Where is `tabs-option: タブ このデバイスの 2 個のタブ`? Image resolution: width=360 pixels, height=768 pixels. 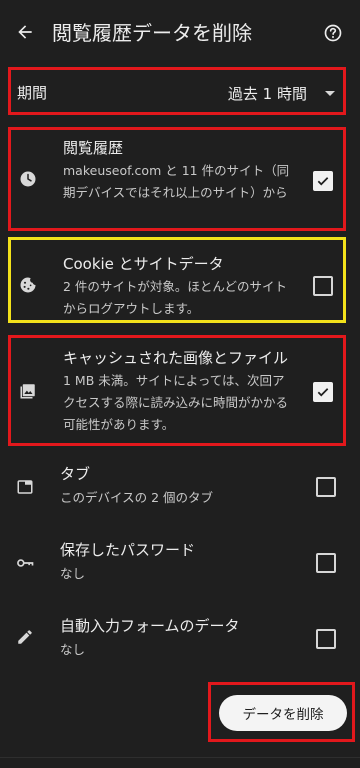 tabs-option: タブ このデバイスの 2 個のタブ is located at coordinates (177, 487).